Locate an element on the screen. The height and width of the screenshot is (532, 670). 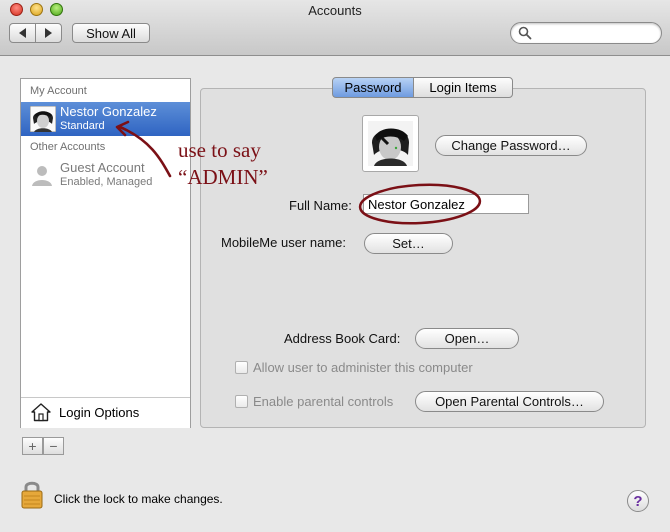
annotation-line-1: use to say is located at coordinates (219, 150).